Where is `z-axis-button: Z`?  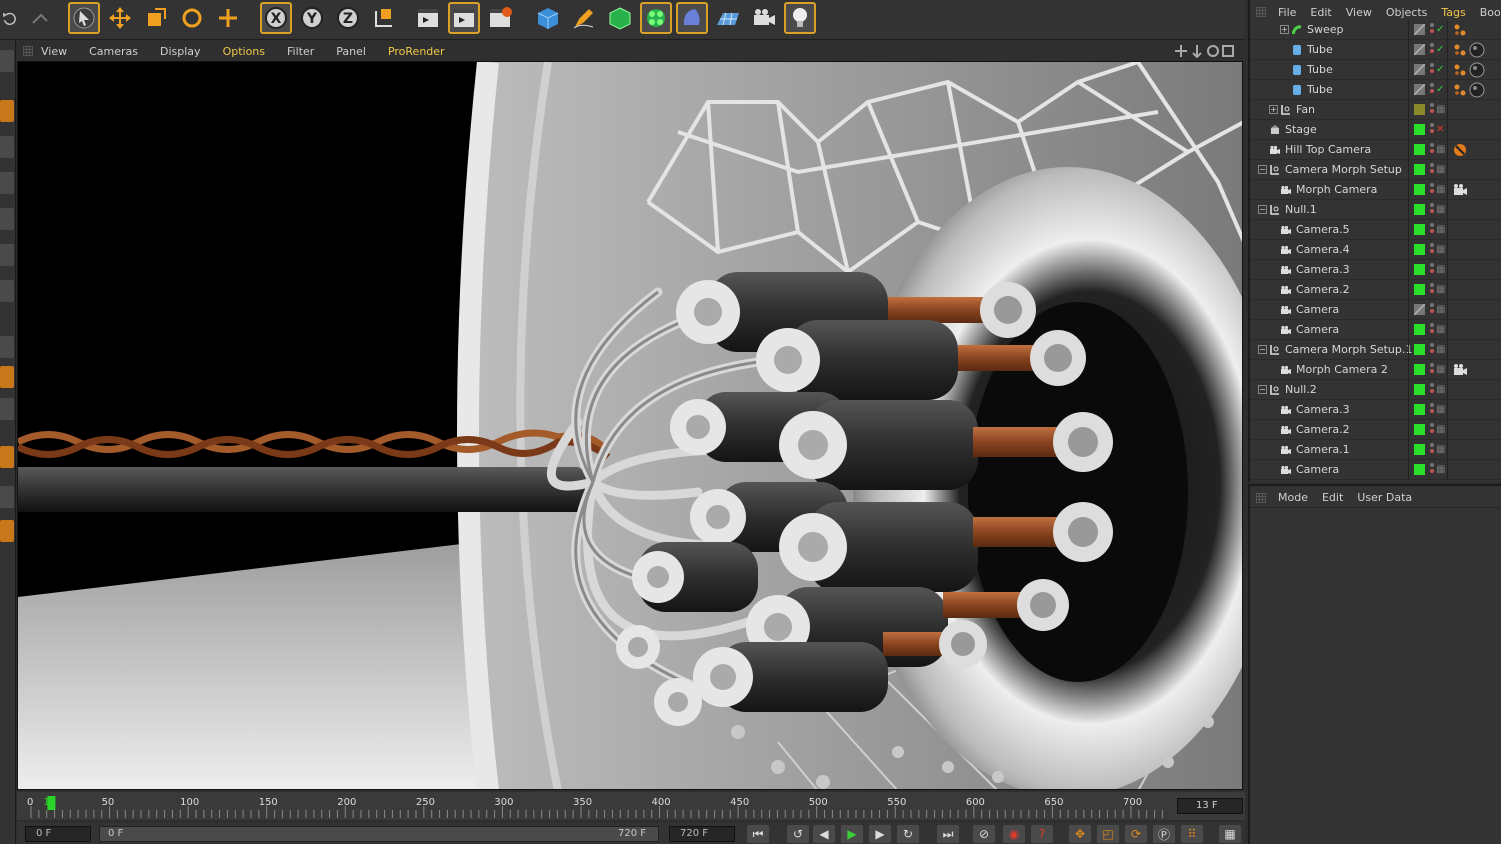 z-axis-button: Z is located at coordinates (348, 18).